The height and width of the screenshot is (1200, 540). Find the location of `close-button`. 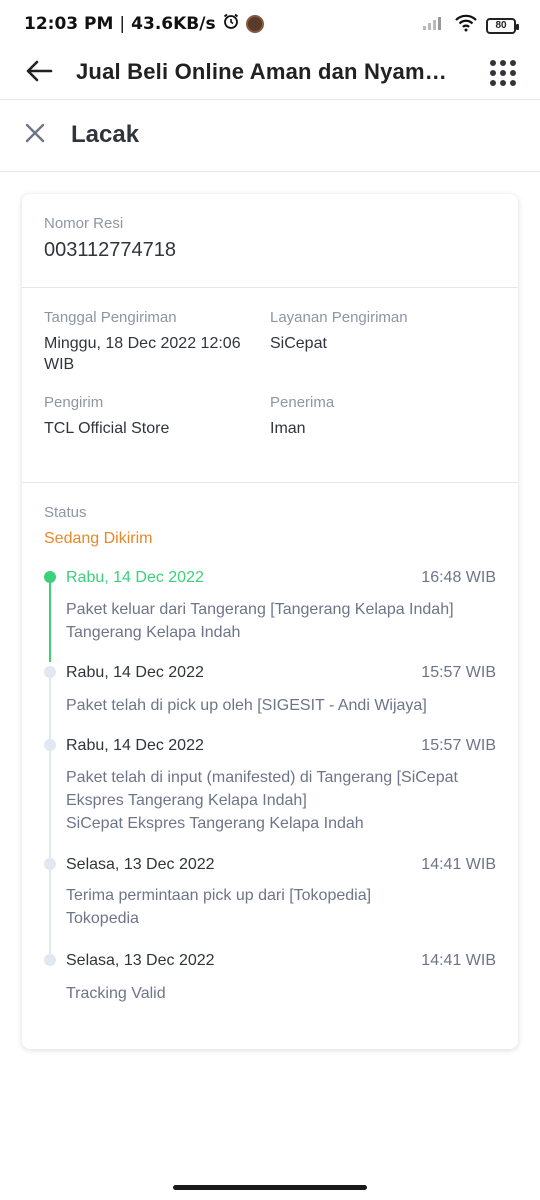

close-button is located at coordinates (35, 135).